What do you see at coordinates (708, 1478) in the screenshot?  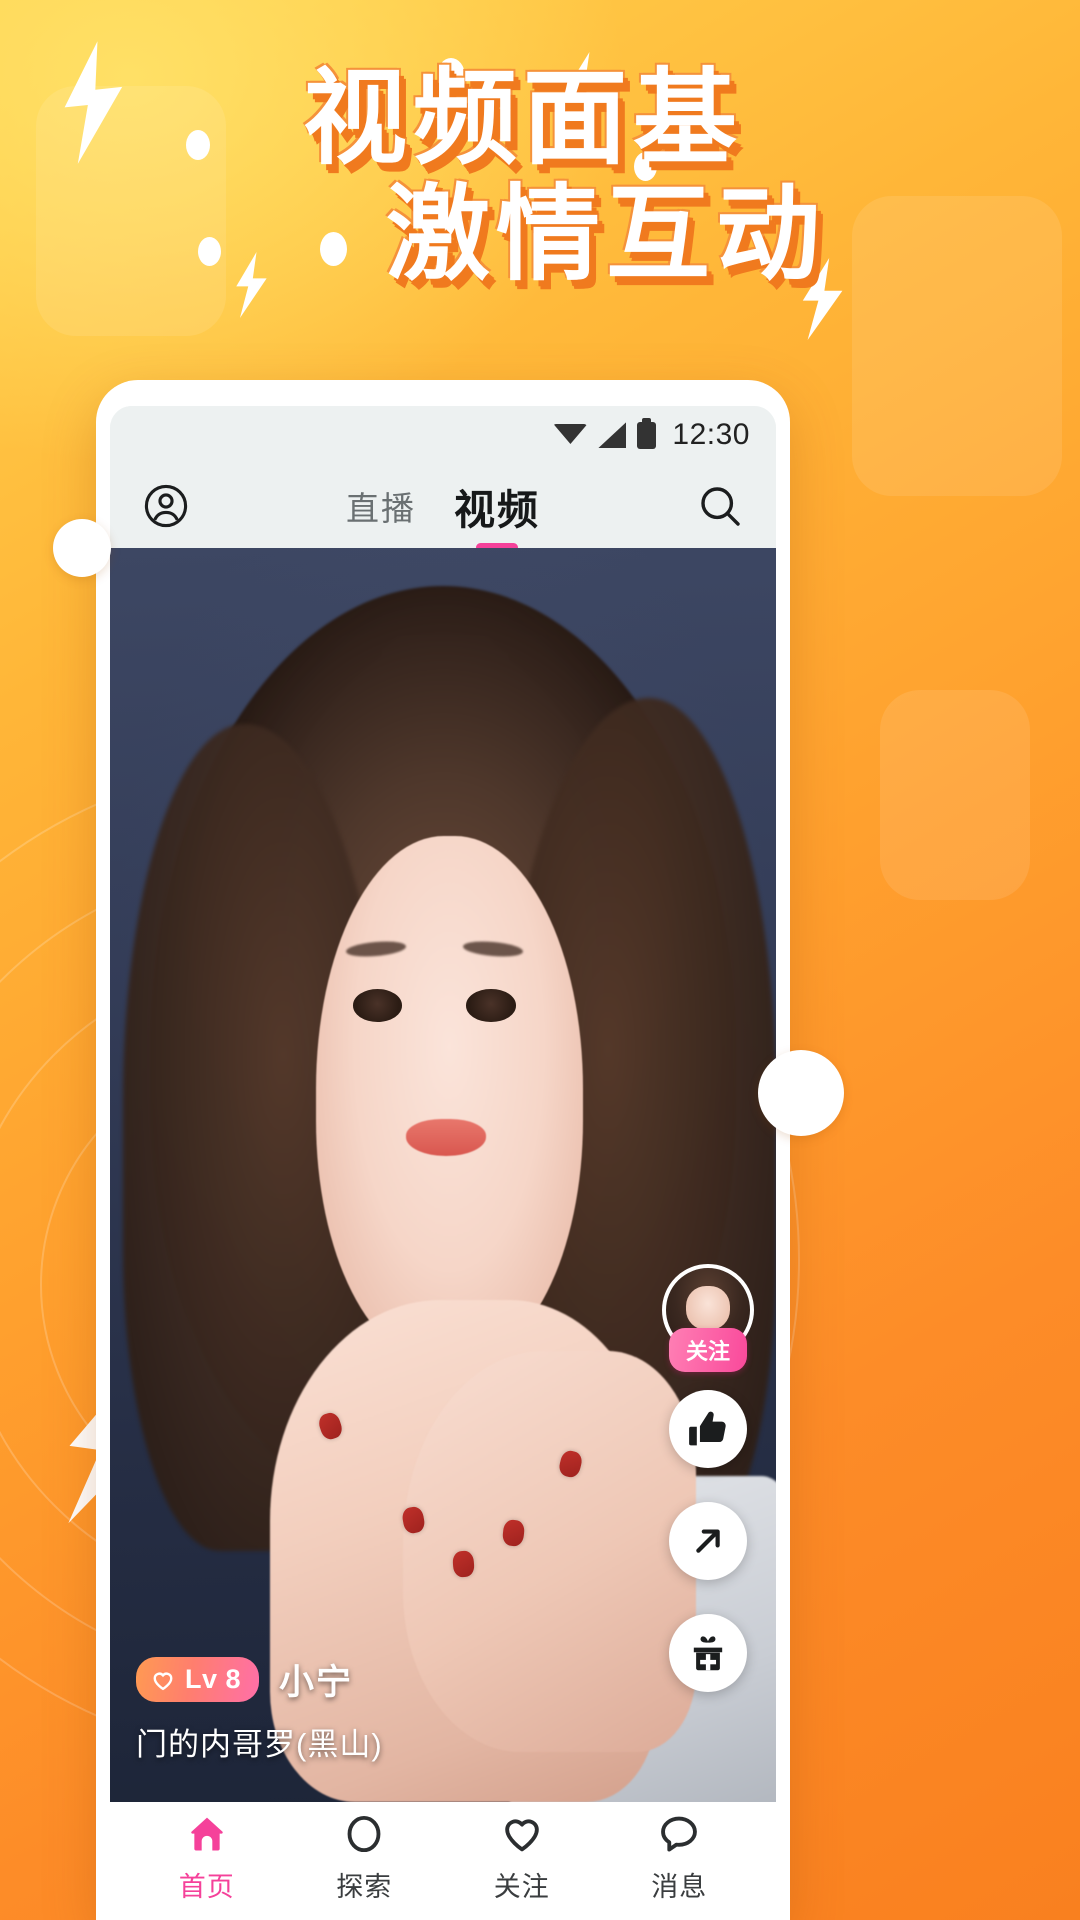 I see `video-action-rail: 关注` at bounding box center [708, 1478].